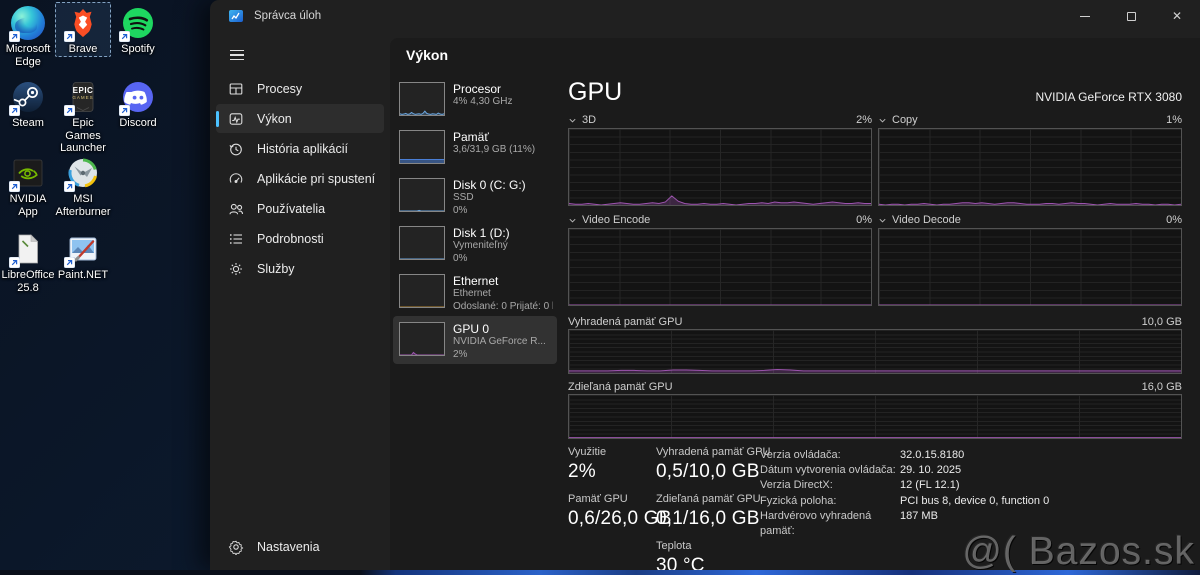  Describe the element at coordinates (138, 123) in the screenshot. I see `desktop-icon-label: Discord` at that location.